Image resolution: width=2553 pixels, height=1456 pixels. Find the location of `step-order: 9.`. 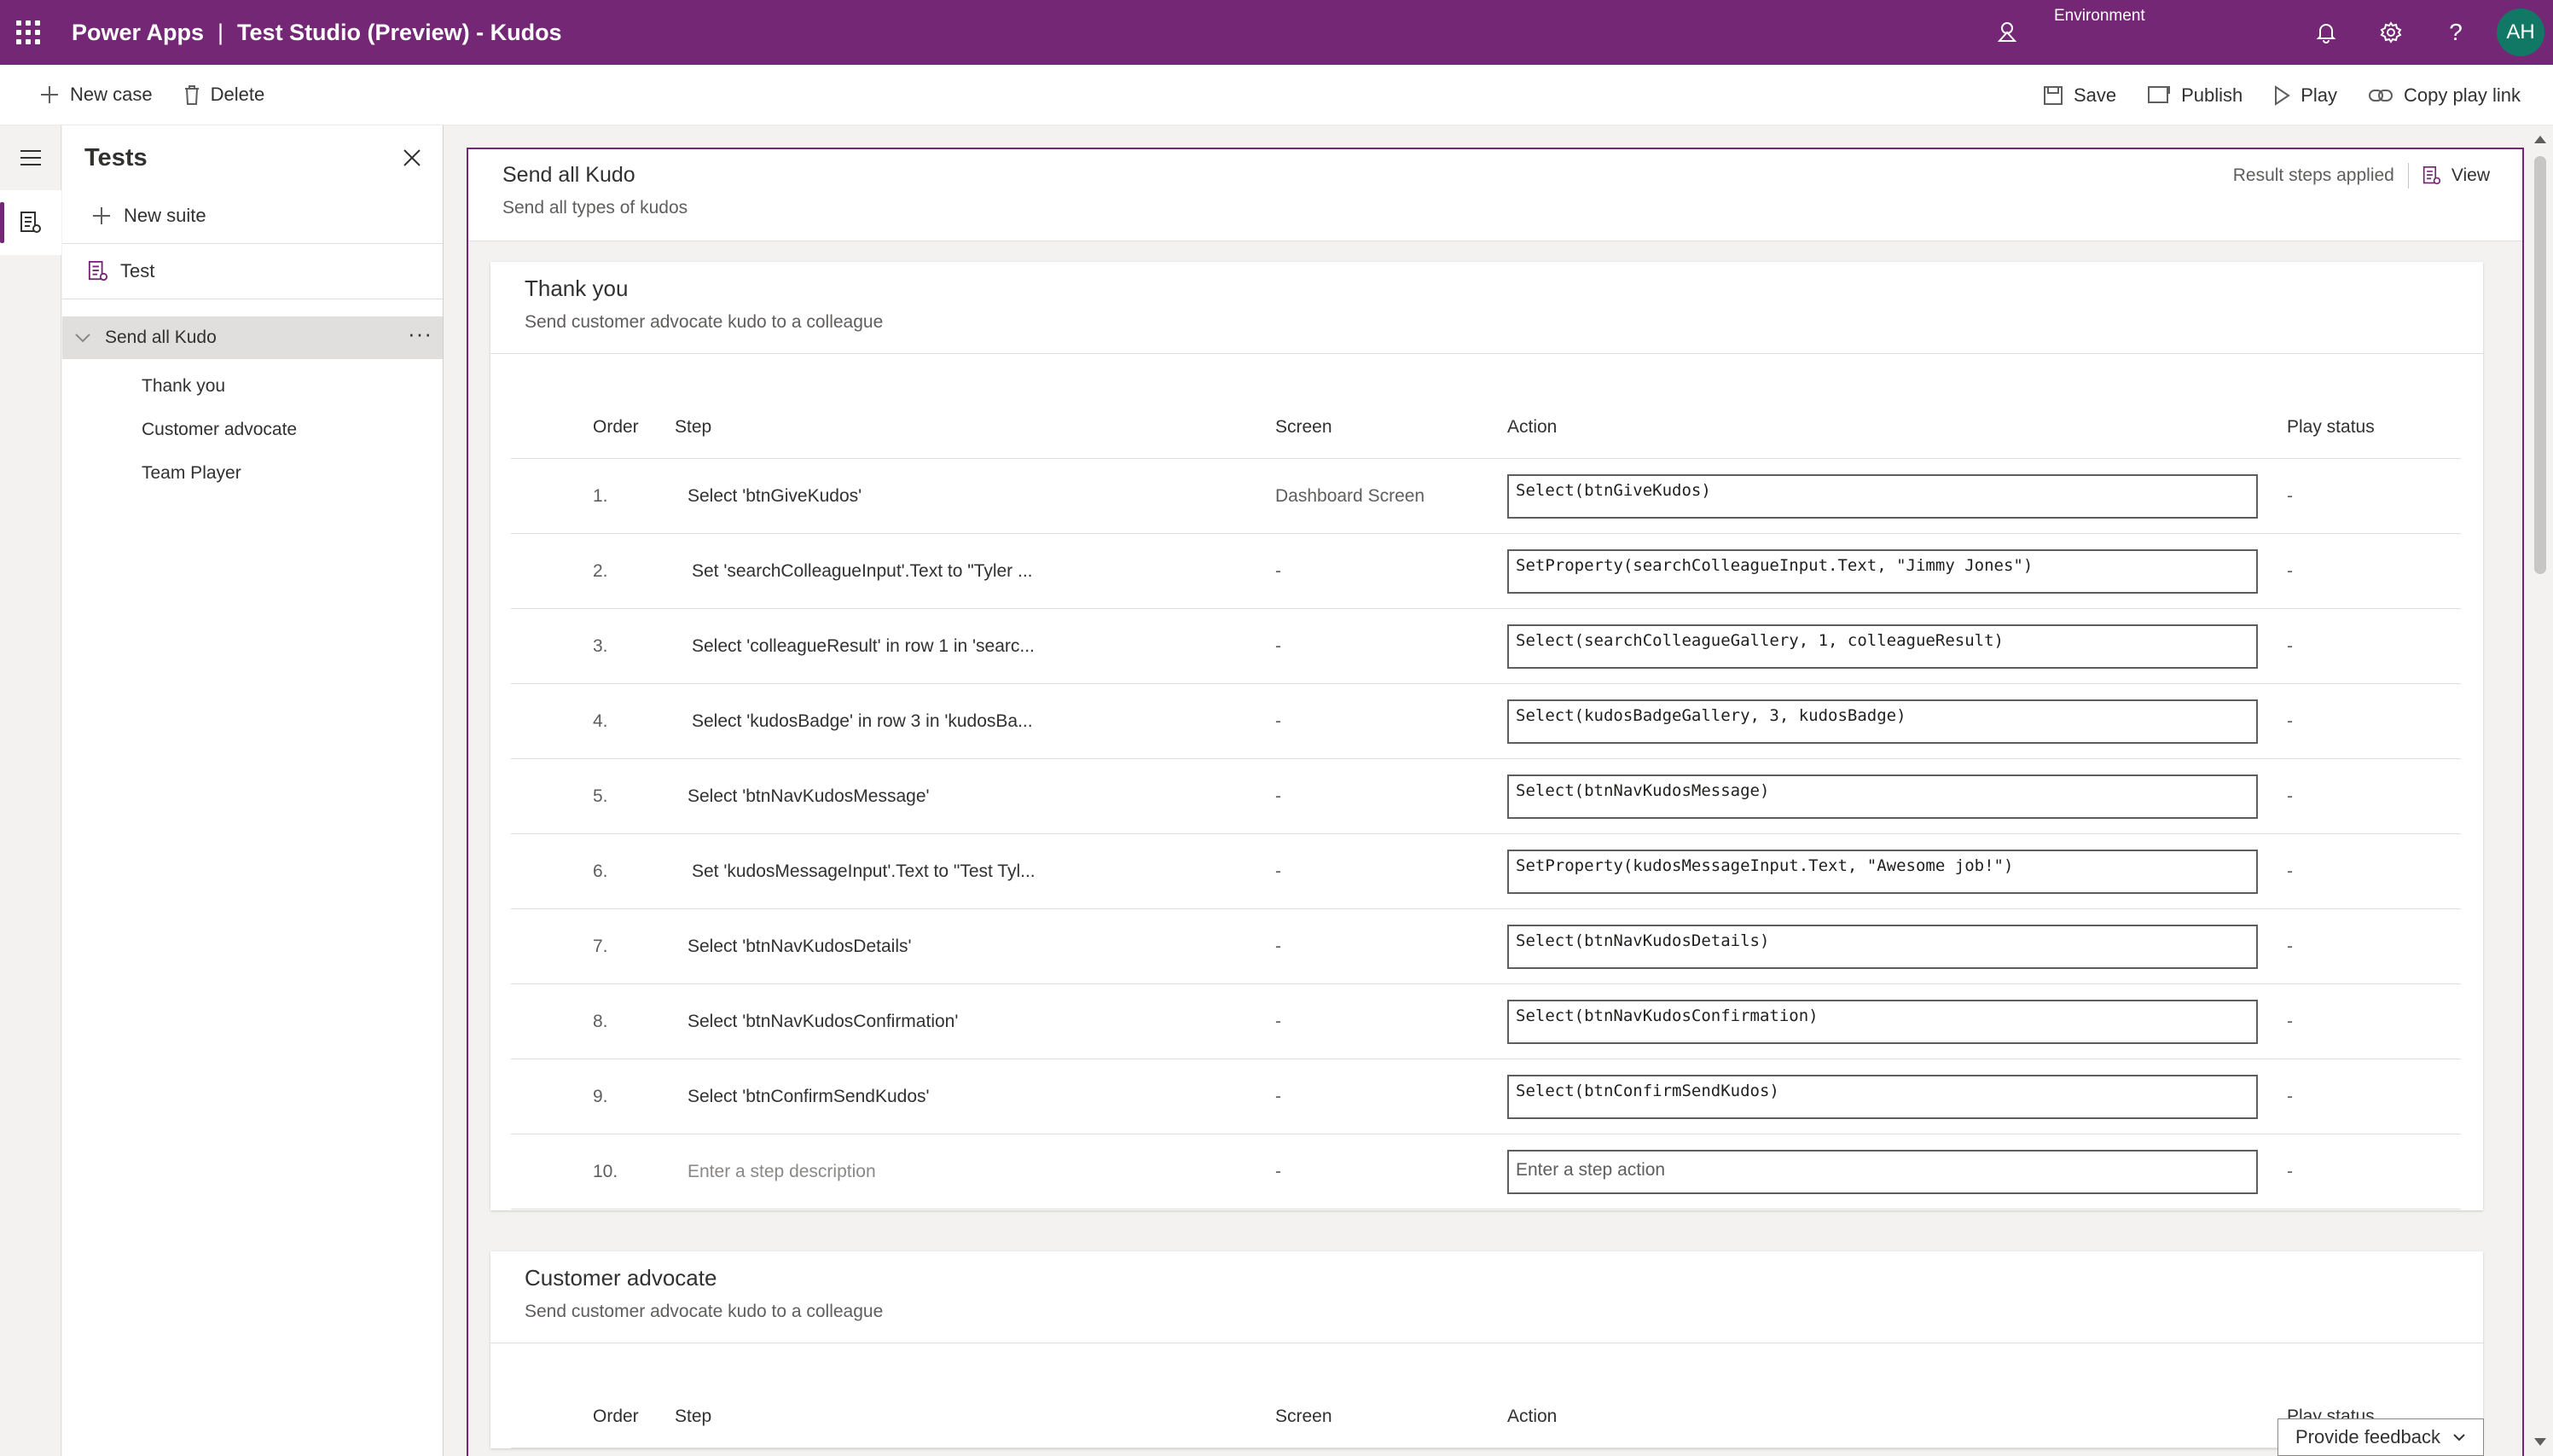

step-order: 9. is located at coordinates (601, 1096).